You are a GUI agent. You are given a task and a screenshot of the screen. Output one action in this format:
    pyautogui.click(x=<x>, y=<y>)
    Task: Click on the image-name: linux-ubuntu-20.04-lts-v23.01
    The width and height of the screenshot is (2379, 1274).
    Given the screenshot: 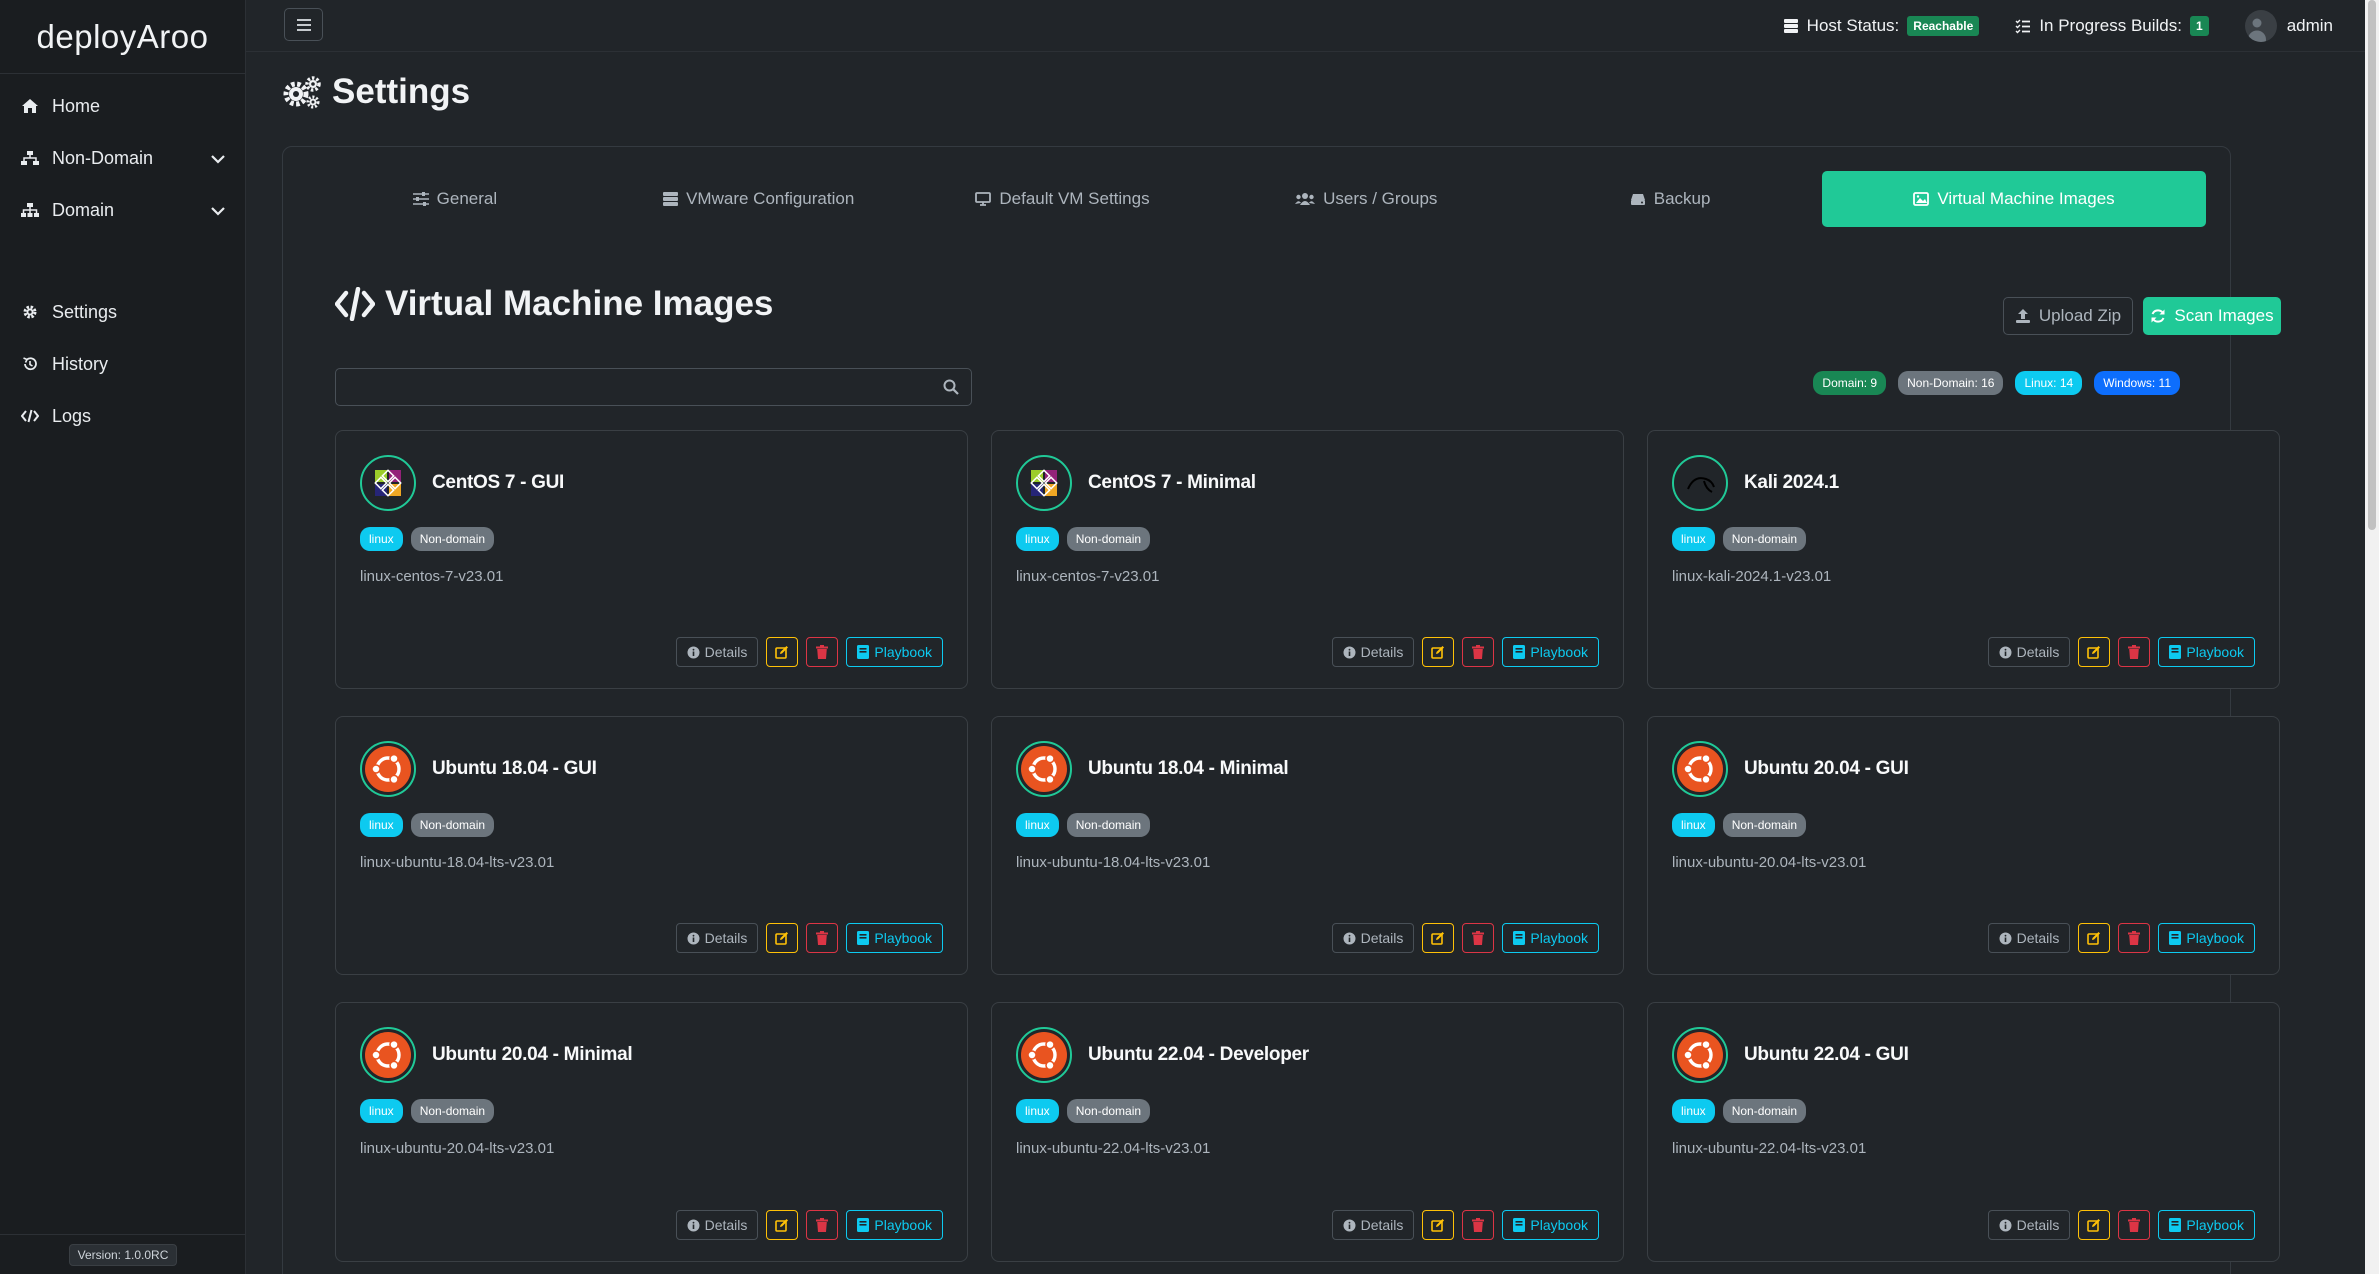 What is the action you would take?
    pyautogui.click(x=1769, y=862)
    